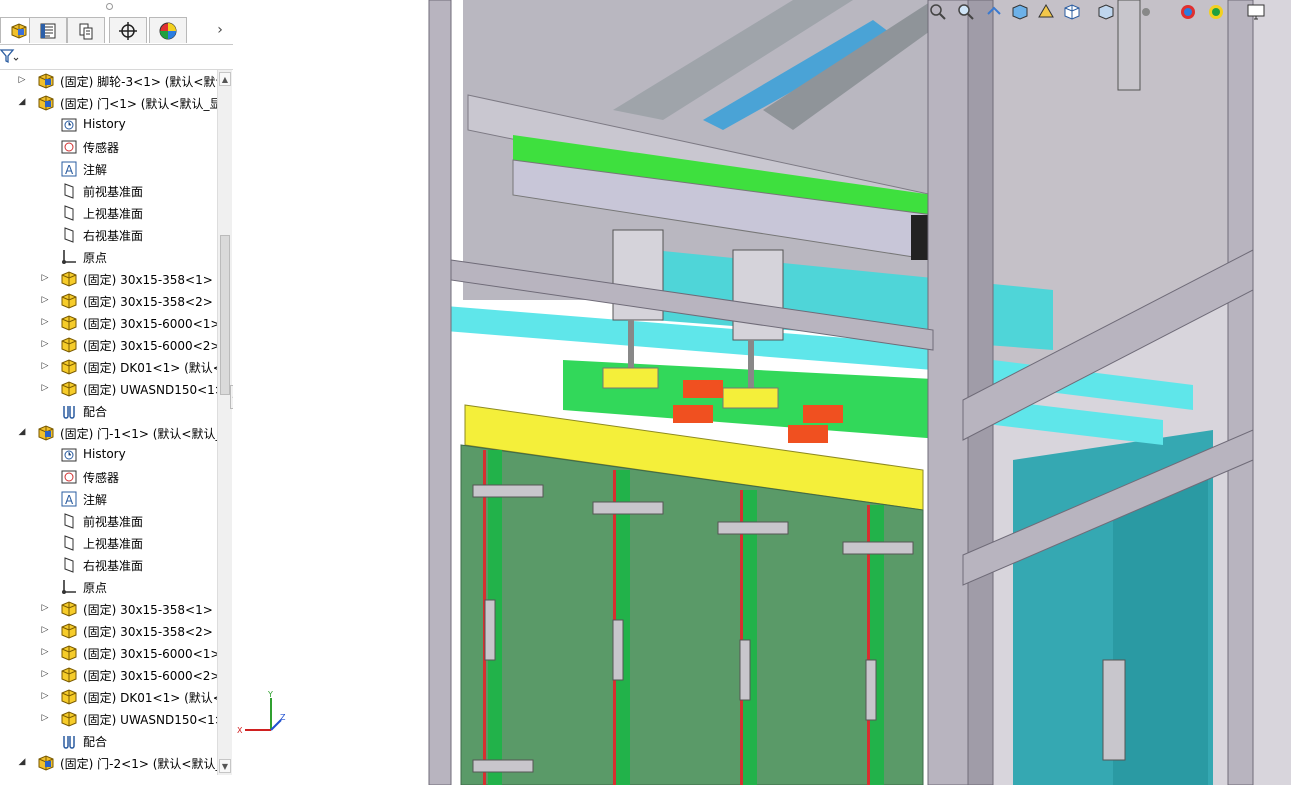 This screenshot has width=1291, height=785. I want to click on scroll-down-arrow-icon: ▼, so click(225, 766).